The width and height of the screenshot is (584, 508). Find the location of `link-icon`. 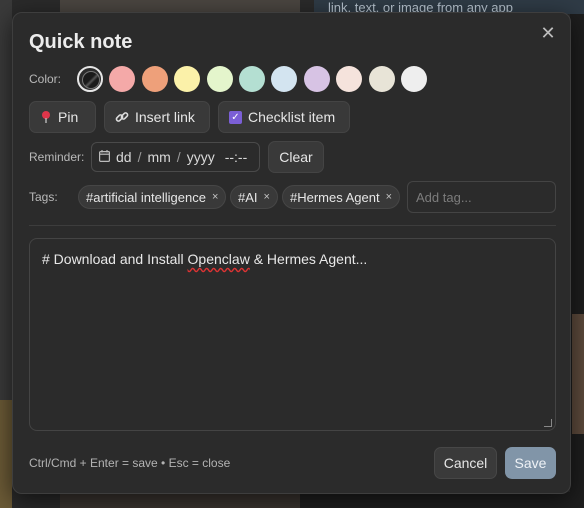

link-icon is located at coordinates (122, 117).